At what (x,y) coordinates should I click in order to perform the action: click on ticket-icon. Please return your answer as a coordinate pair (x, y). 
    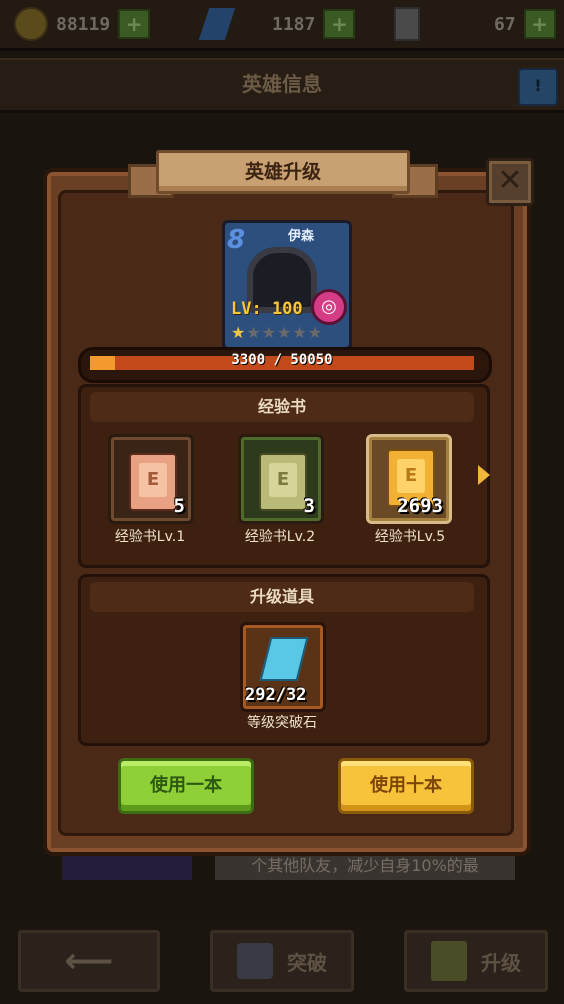
    Looking at the image, I should click on (407, 24).